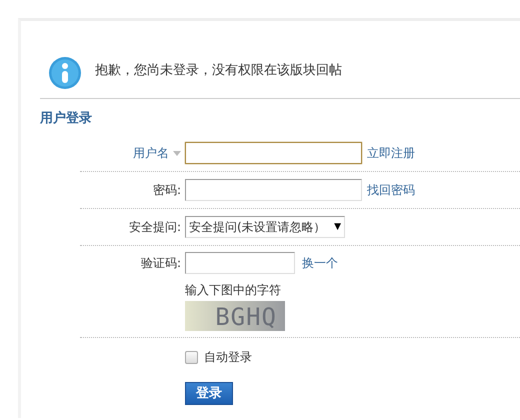 Image resolution: width=520 pixels, height=420 pixels. Describe the element at coordinates (218, 70) in the screenshot. I see `notice-message: 抱歉，您尚未登录，没有权限在该版块回帖` at that location.